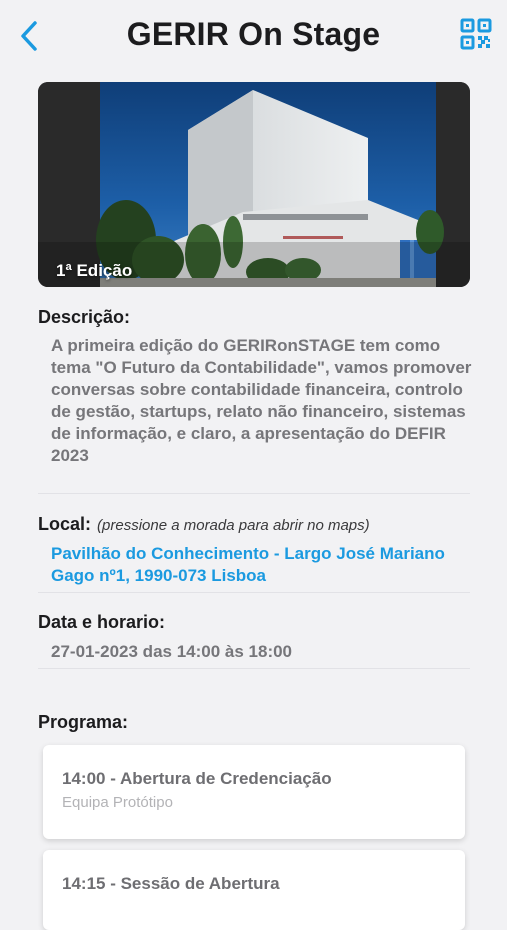  What do you see at coordinates (83, 722) in the screenshot?
I see `program-heading: Programa:` at bounding box center [83, 722].